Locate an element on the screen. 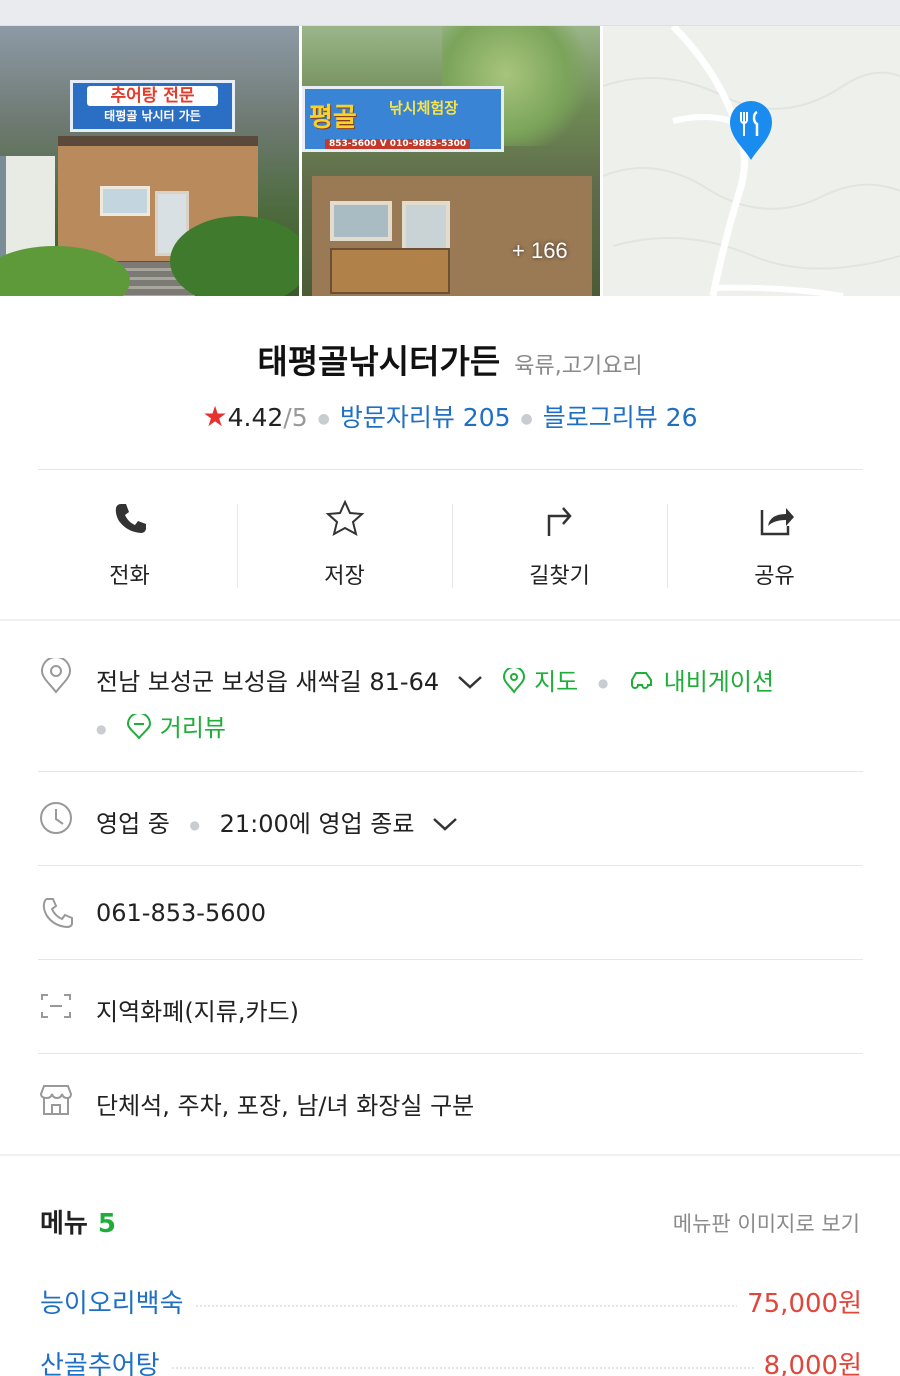  amenities-row: 단체석, 주차, 포장, 남/녀 화장실 구분 is located at coordinates (450, 1102).